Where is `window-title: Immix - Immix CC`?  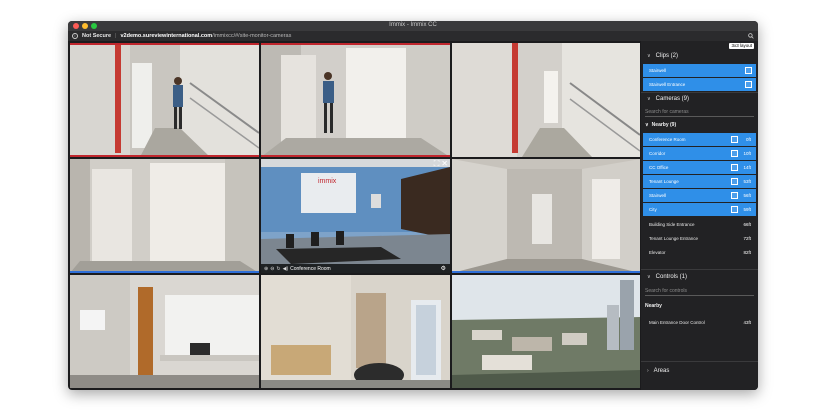 window-title: Immix - Immix CC is located at coordinates (413, 25).